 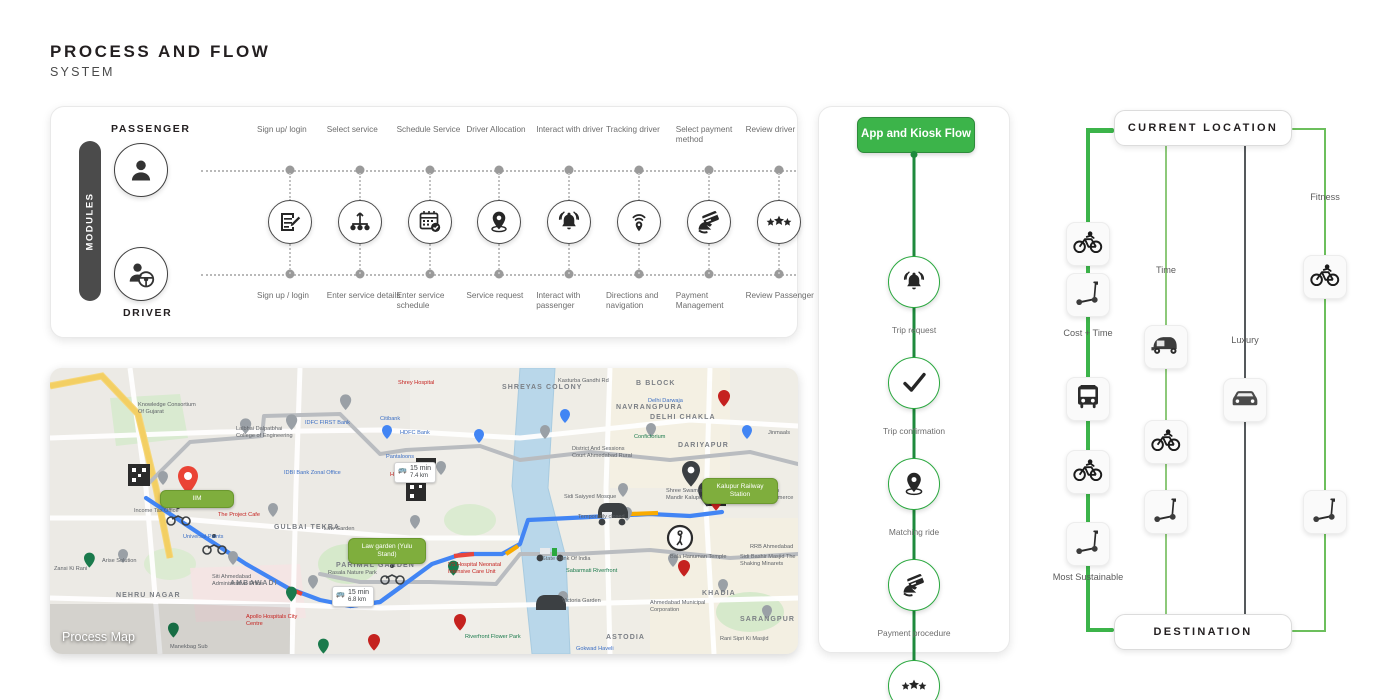 What do you see at coordinates (708, 222) in the screenshot?
I see `hand-card-icon` at bounding box center [708, 222].